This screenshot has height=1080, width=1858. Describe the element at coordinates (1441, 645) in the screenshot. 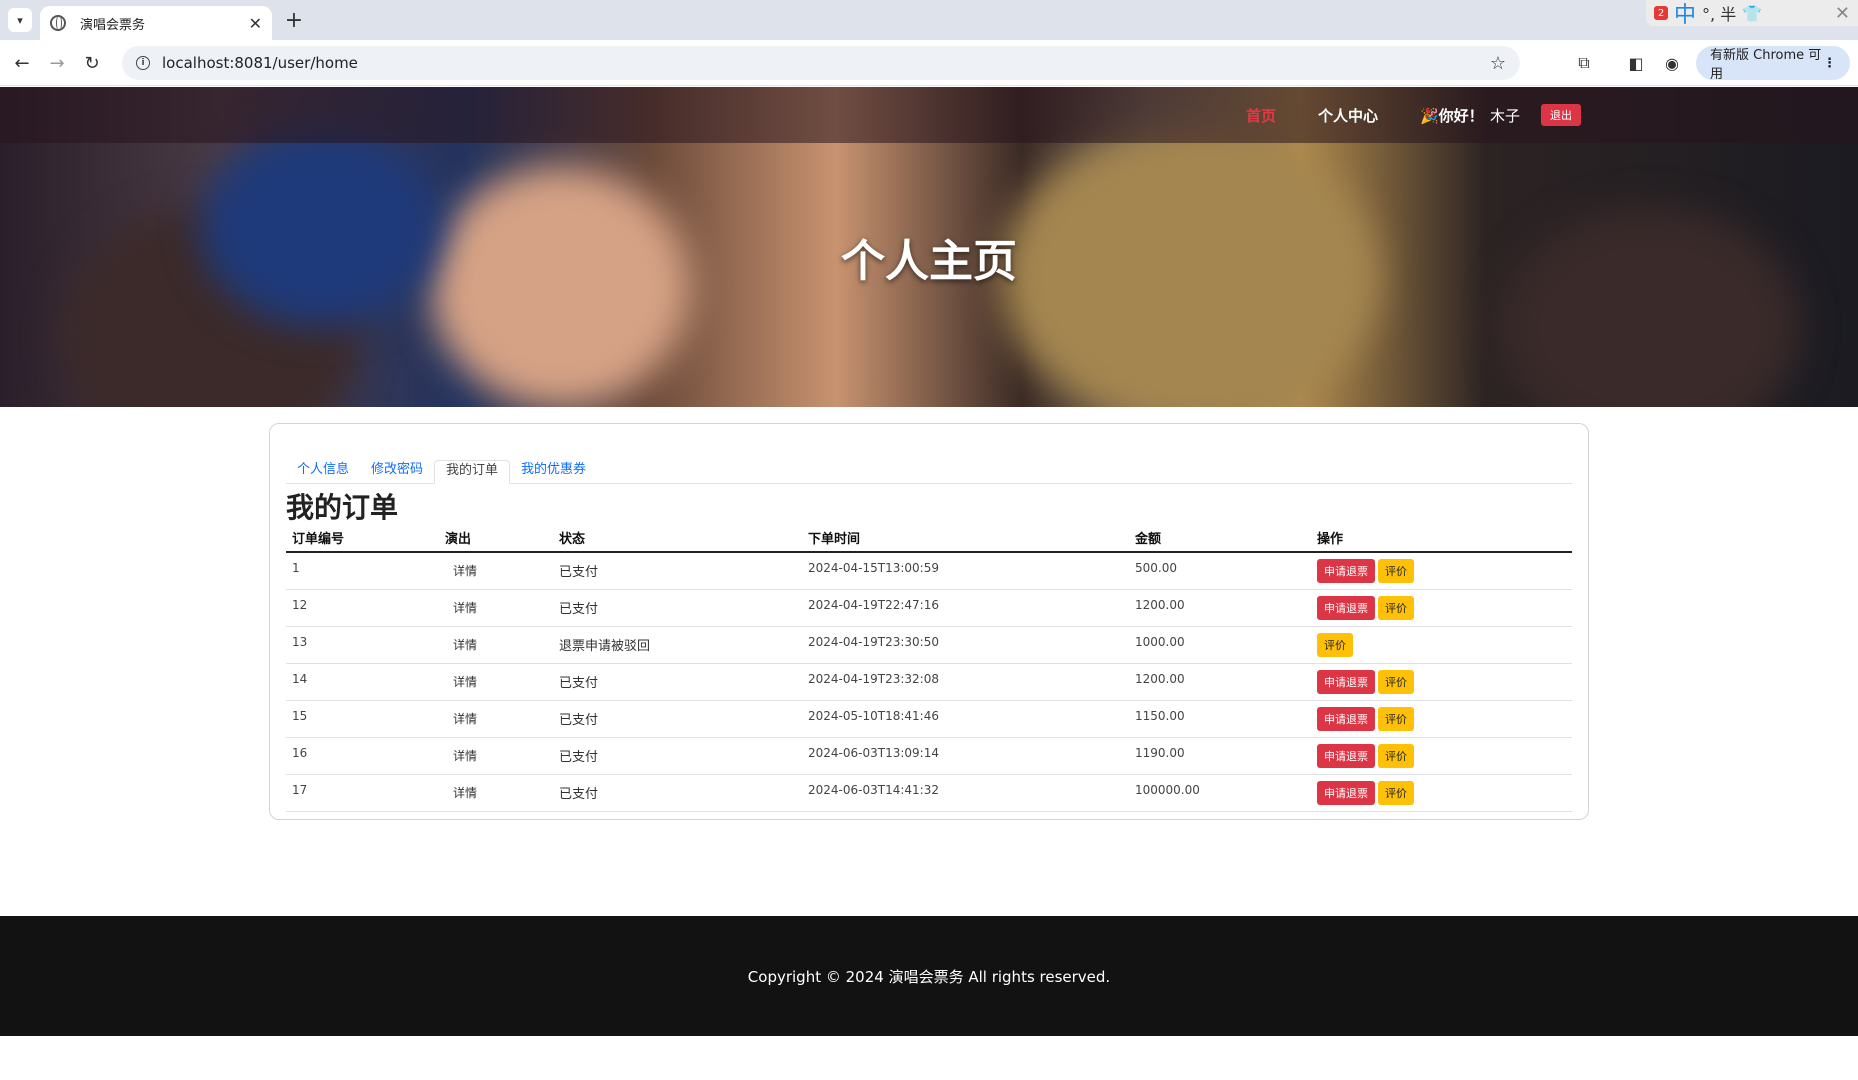

I see `actions-cell: 评价` at that location.